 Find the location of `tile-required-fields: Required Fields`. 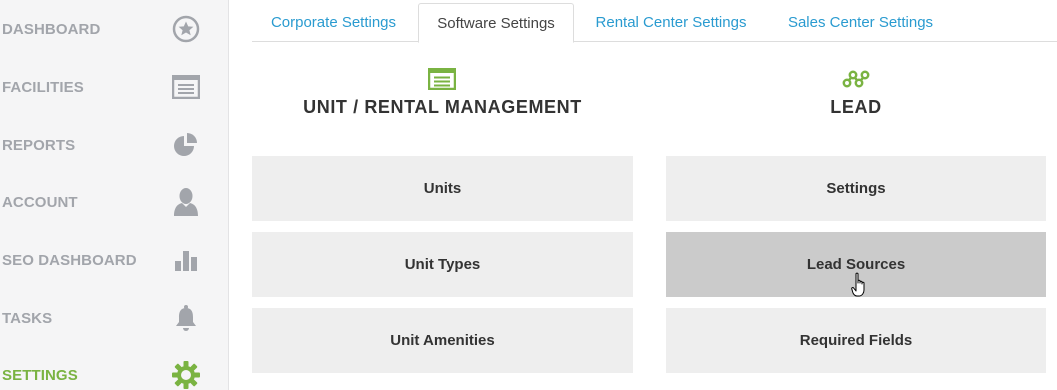

tile-required-fields: Required Fields is located at coordinates (856, 340).